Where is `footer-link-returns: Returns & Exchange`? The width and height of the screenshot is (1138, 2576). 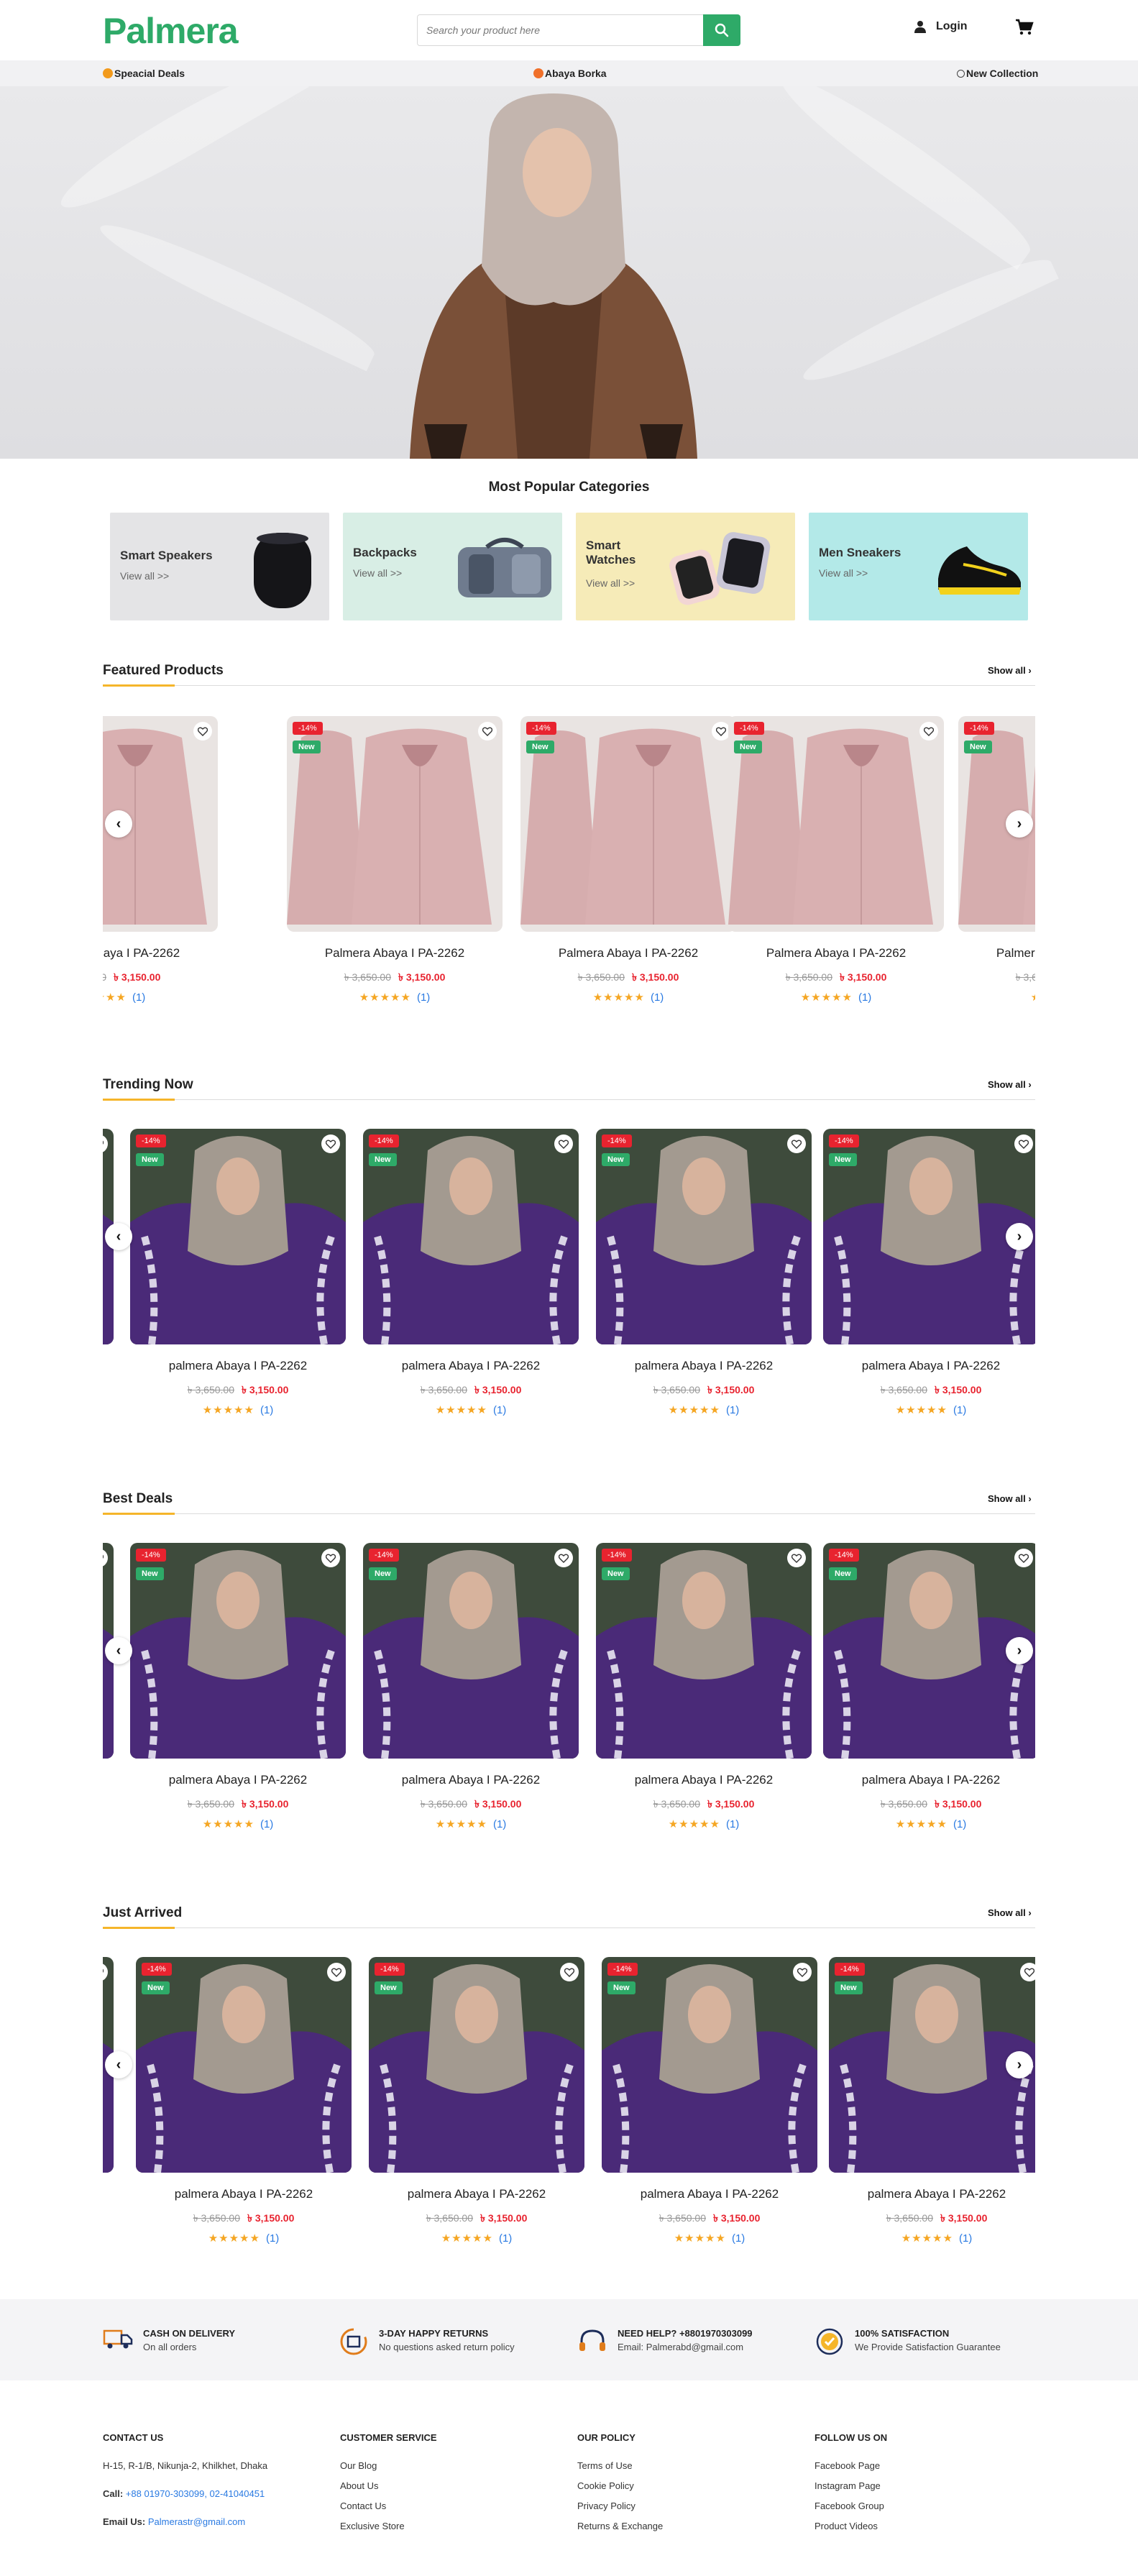
footer-link-returns: Returns & Exchange is located at coordinates (620, 2526).